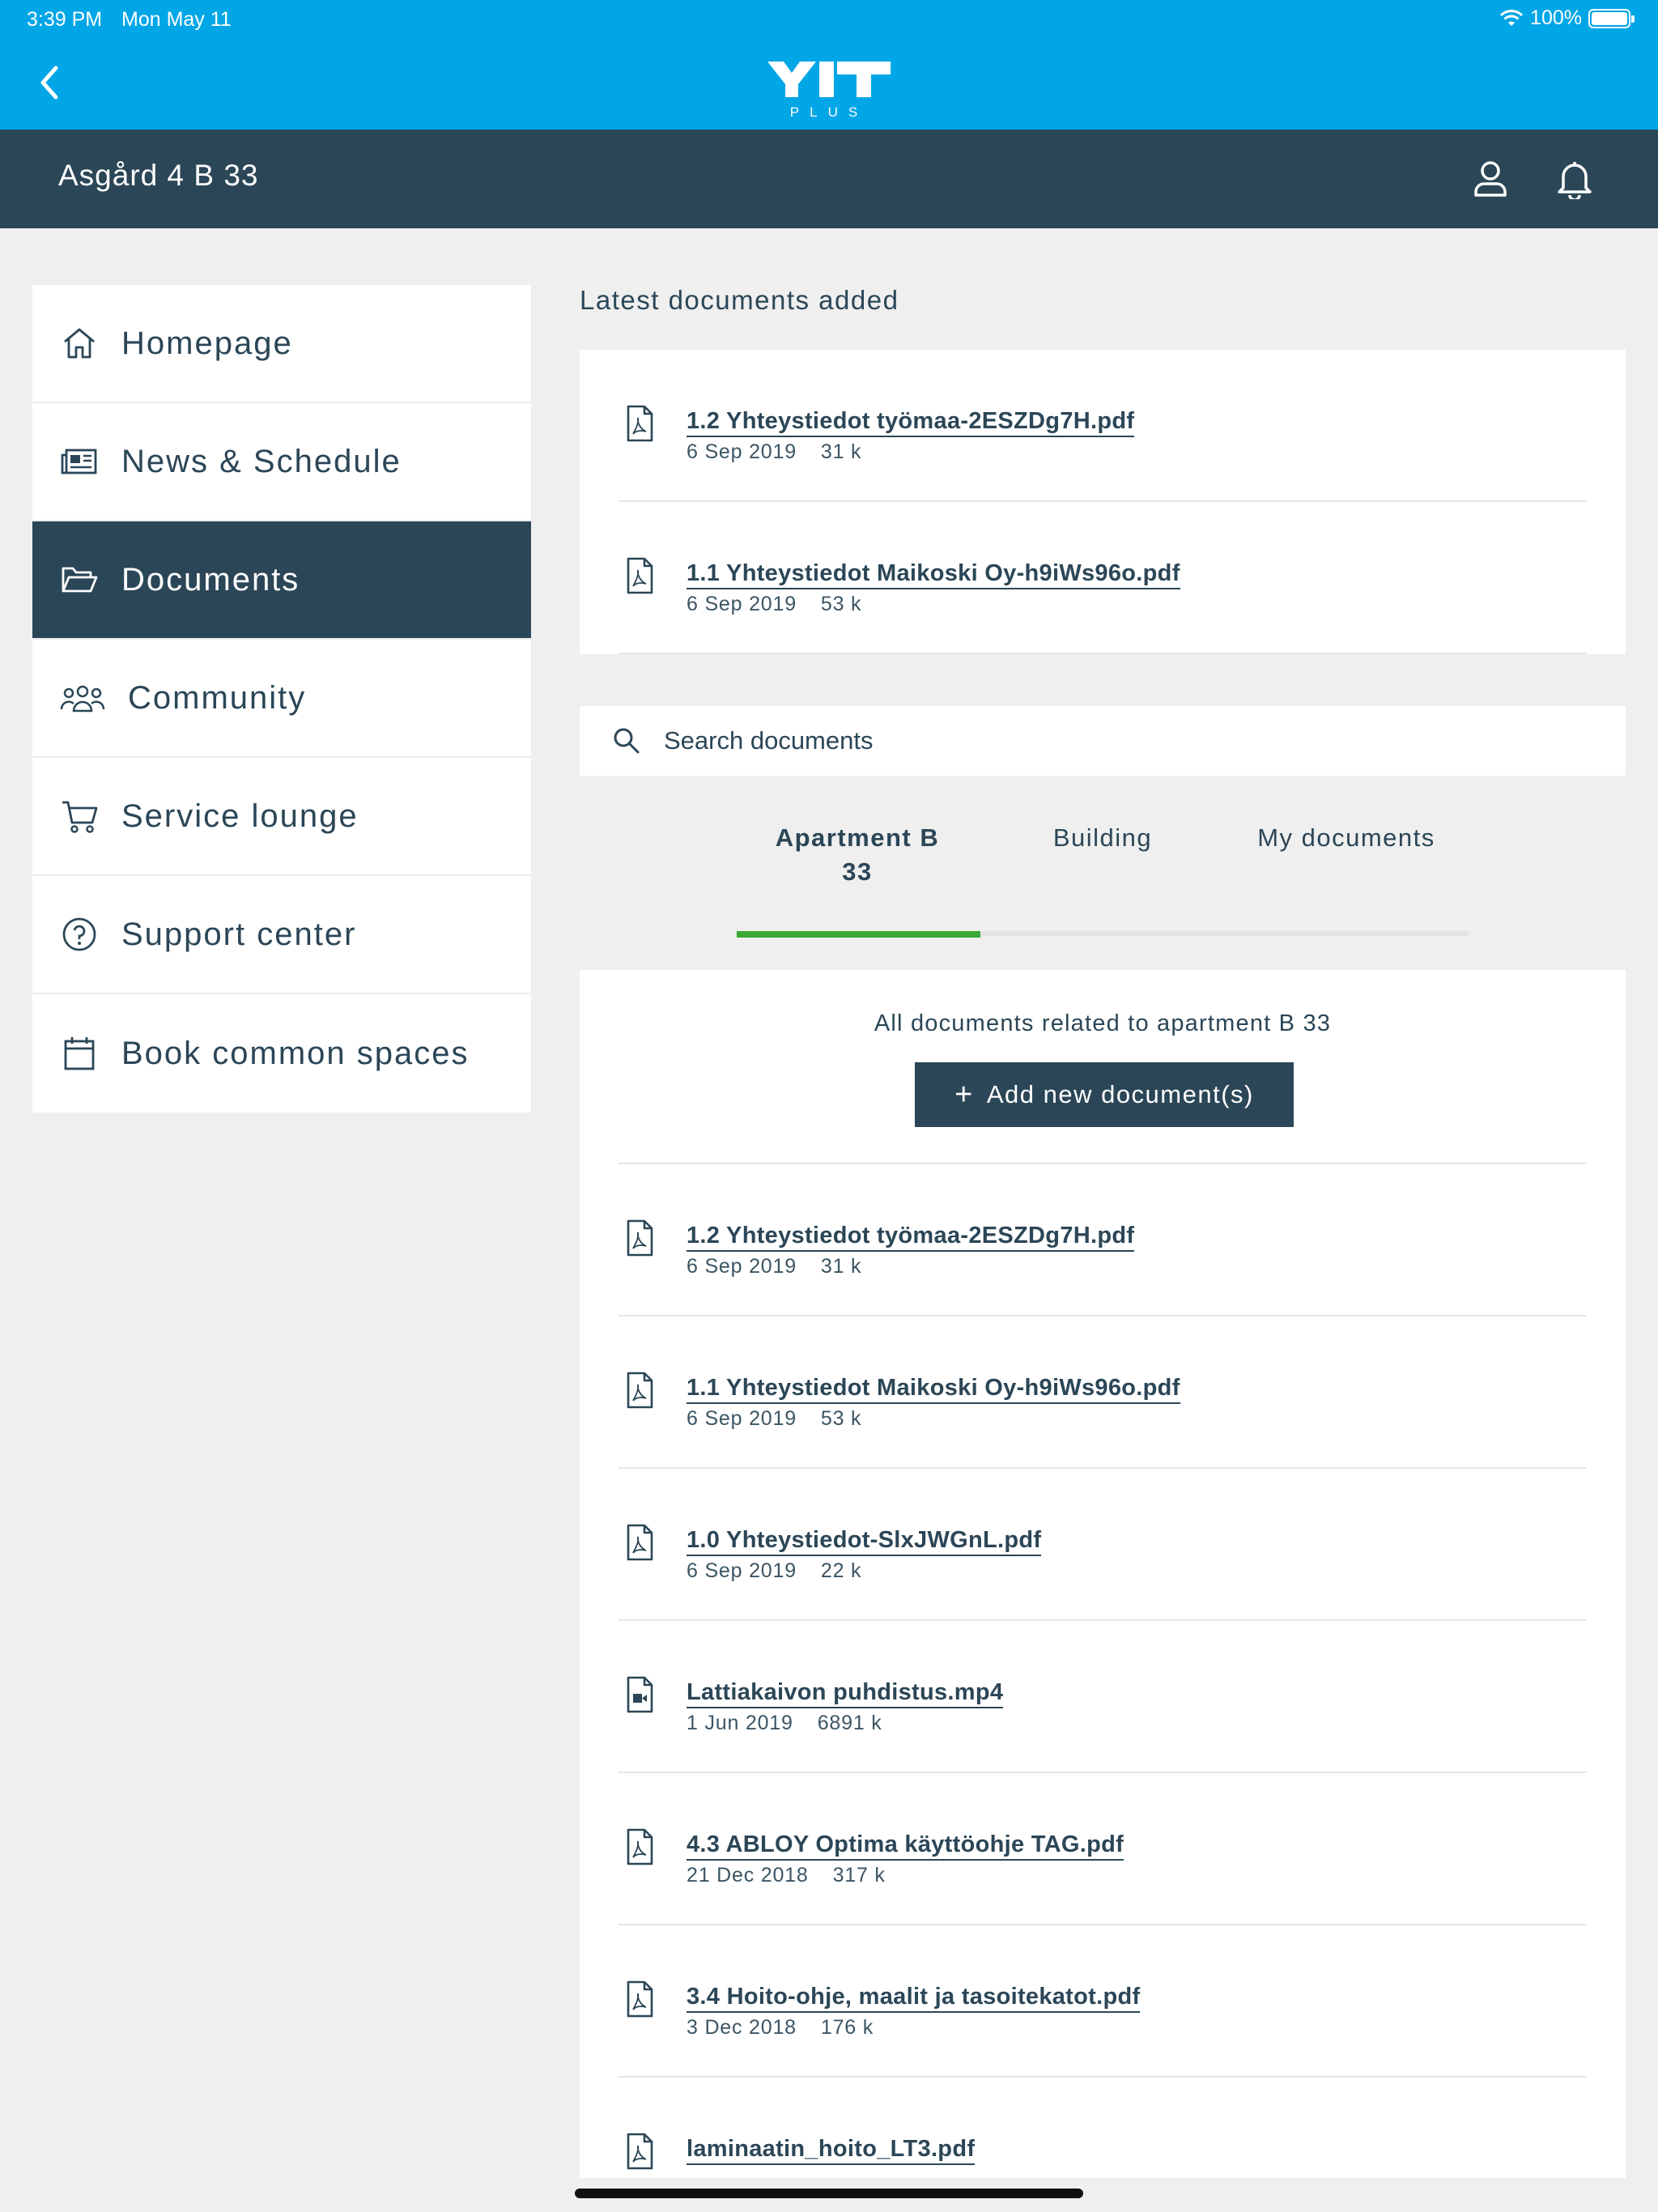  I want to click on sidebar-item-label: Book common spaces, so click(295, 1053).